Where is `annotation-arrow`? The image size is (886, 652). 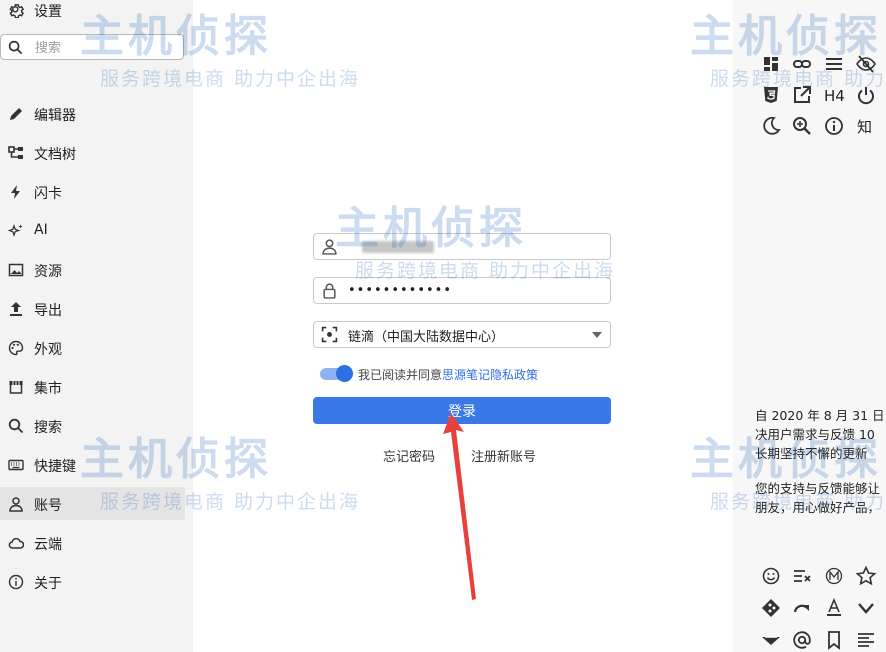
annotation-arrow is located at coordinates (459, 506).